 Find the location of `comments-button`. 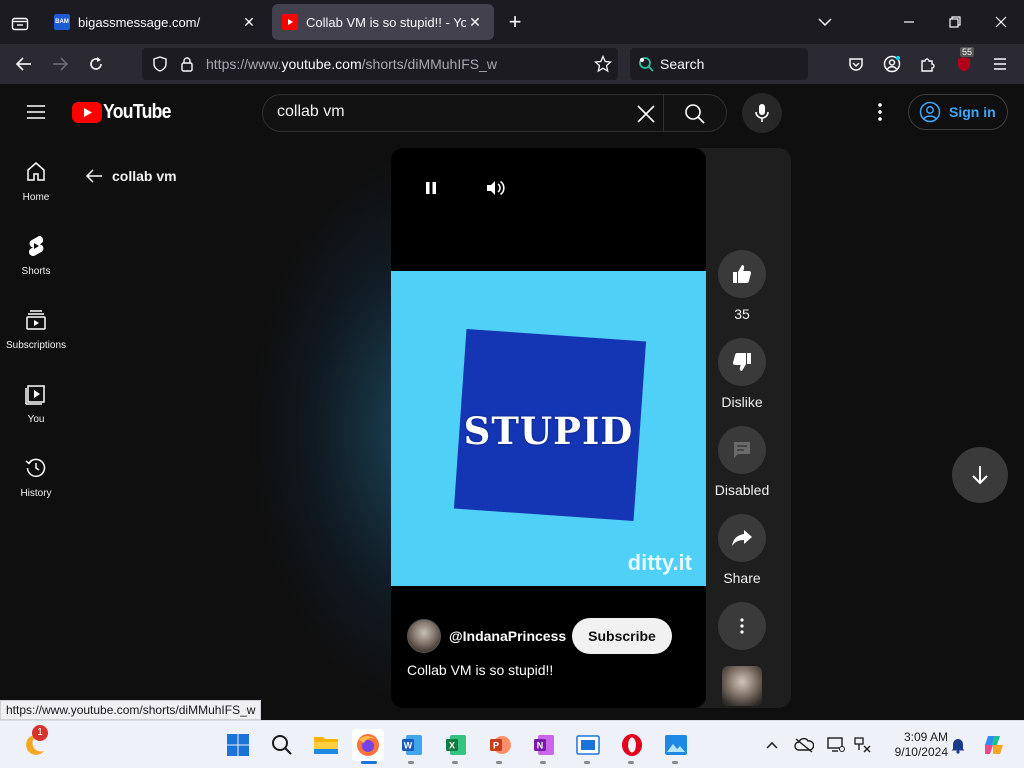

comments-button is located at coordinates (742, 450).